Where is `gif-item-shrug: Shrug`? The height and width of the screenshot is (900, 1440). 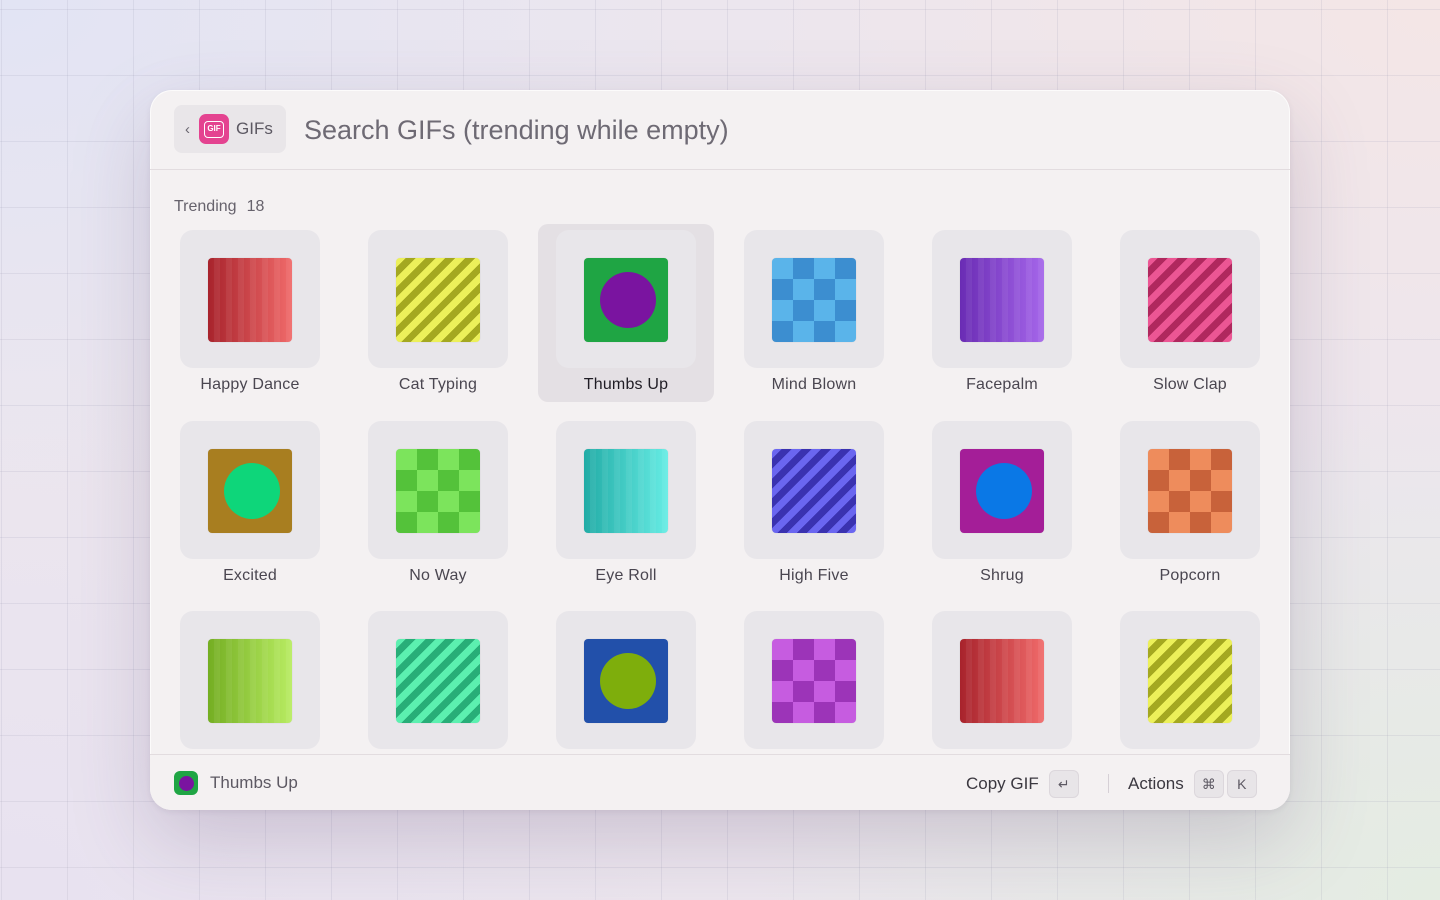
gif-item-shrug: Shrug is located at coordinates (1002, 504).